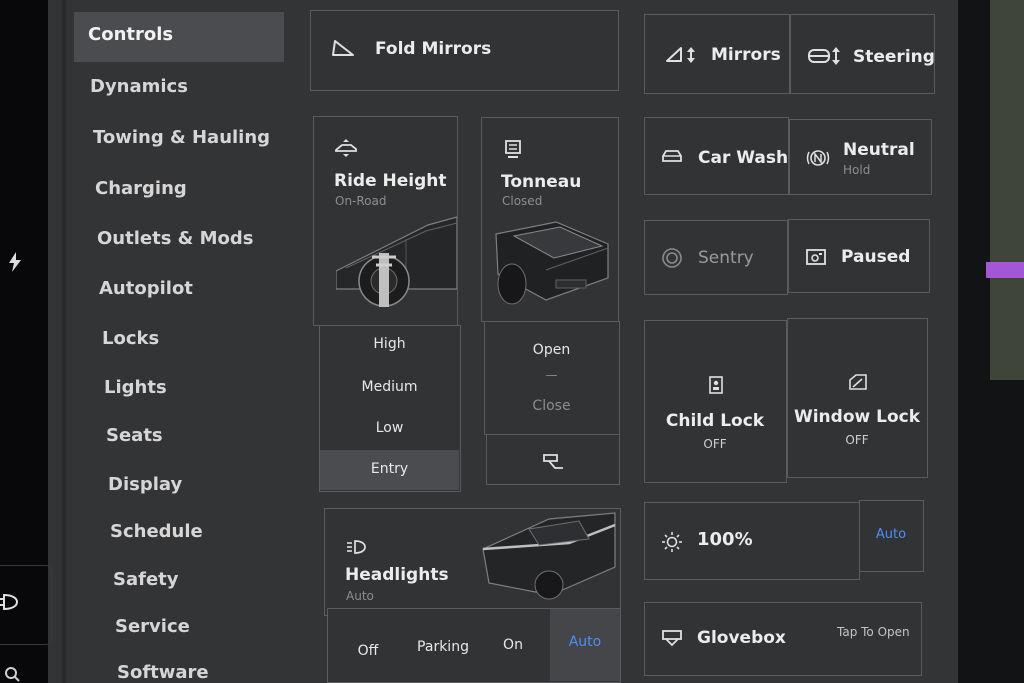 This screenshot has width=1024, height=683. What do you see at coordinates (715, 401) in the screenshot?
I see `child-lock-button: Child Lock OFF` at bounding box center [715, 401].